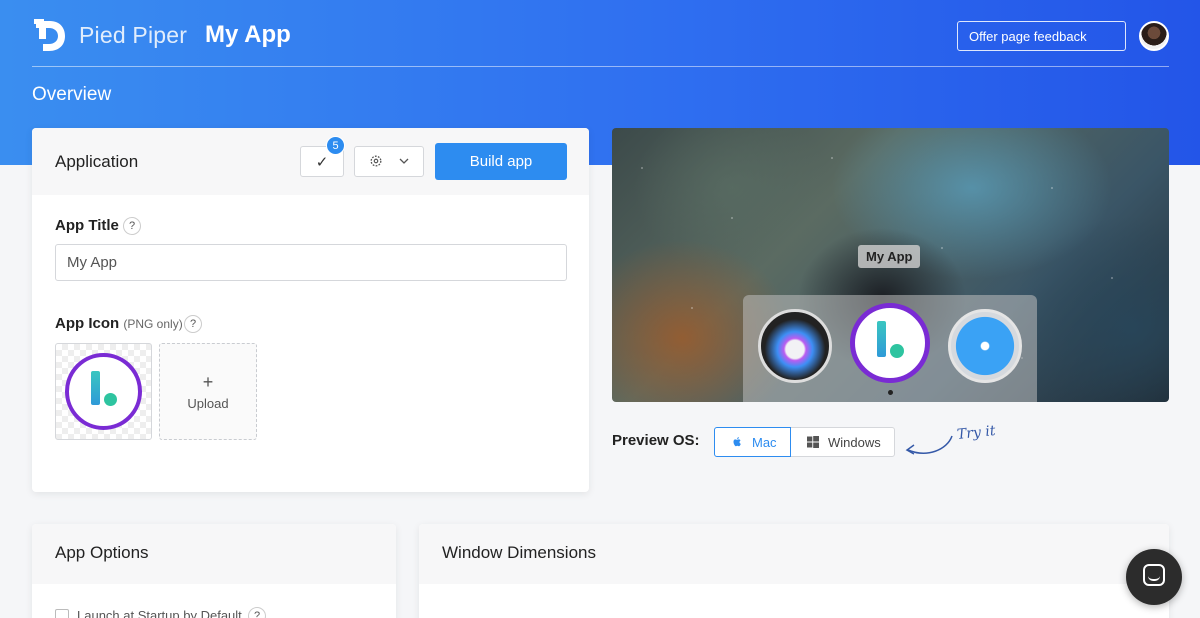 The height and width of the screenshot is (618, 1200). I want to click on window-dimensions-card: Window Dimensions, so click(794, 571).